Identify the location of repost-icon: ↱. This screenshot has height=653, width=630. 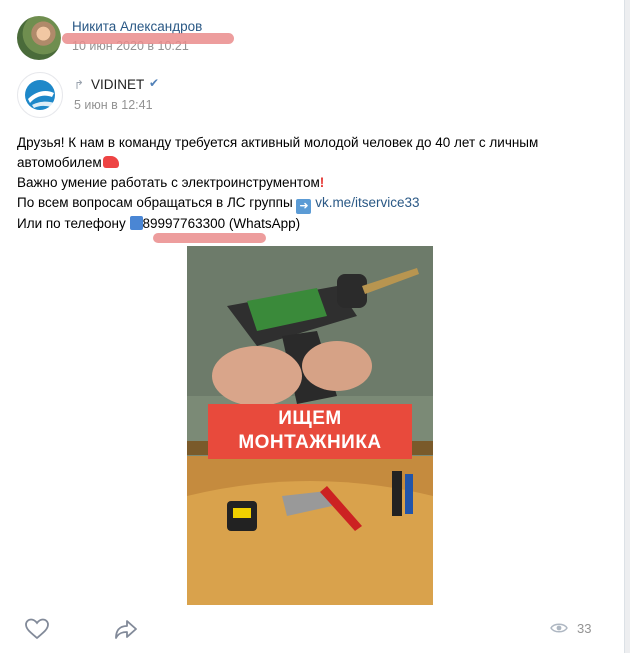
(79, 85).